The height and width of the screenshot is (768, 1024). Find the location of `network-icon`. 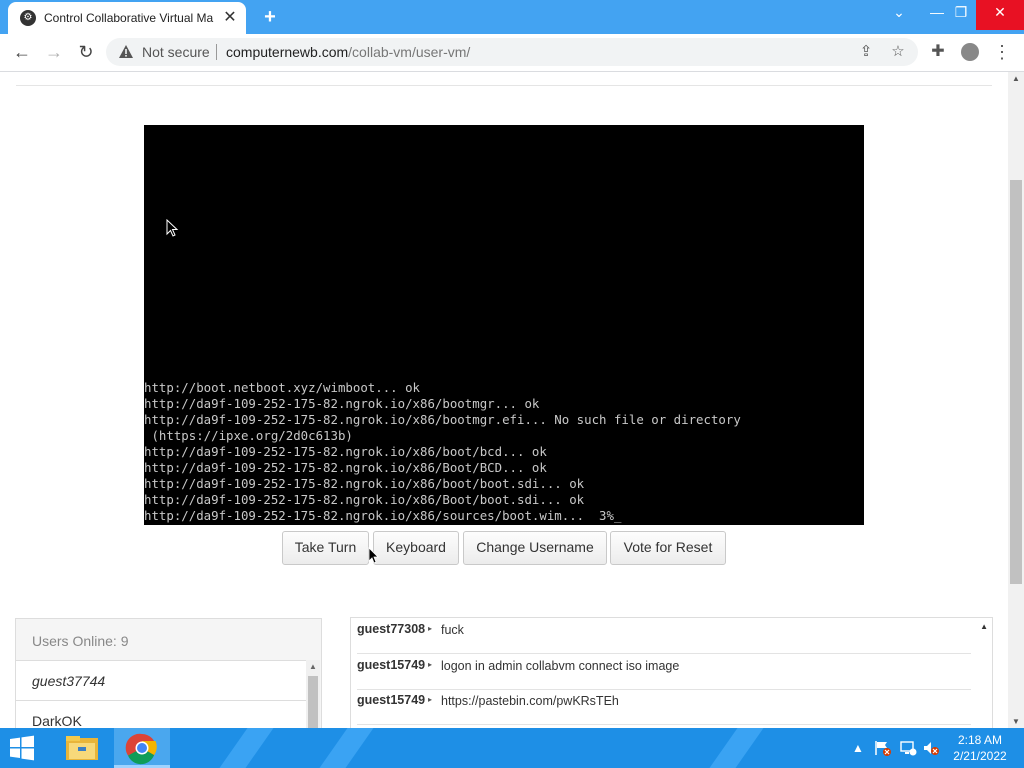

network-icon is located at coordinates (908, 748).